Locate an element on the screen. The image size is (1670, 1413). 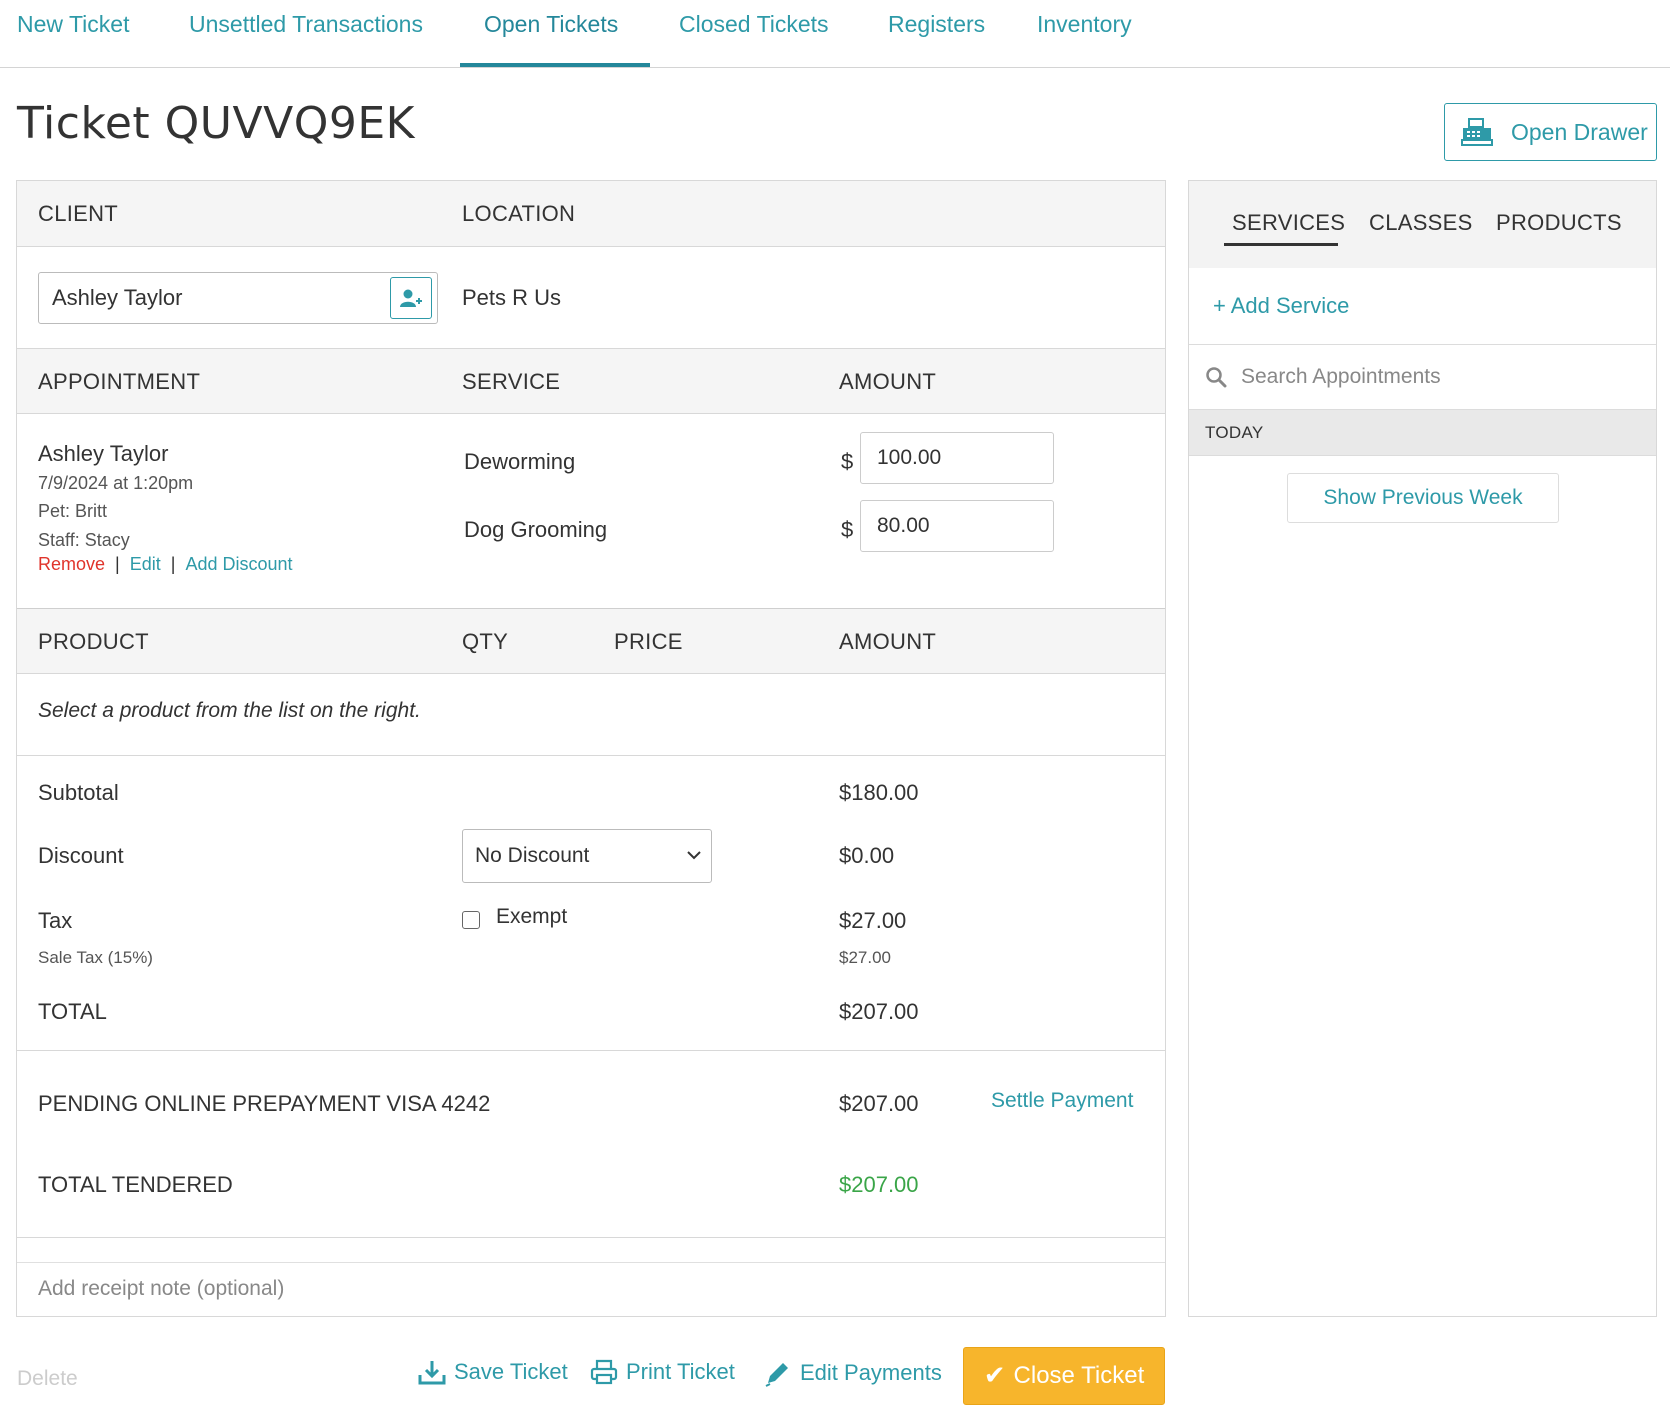
tab-unsettled-transactions: Unsettled Transactions is located at coordinates (306, 34).